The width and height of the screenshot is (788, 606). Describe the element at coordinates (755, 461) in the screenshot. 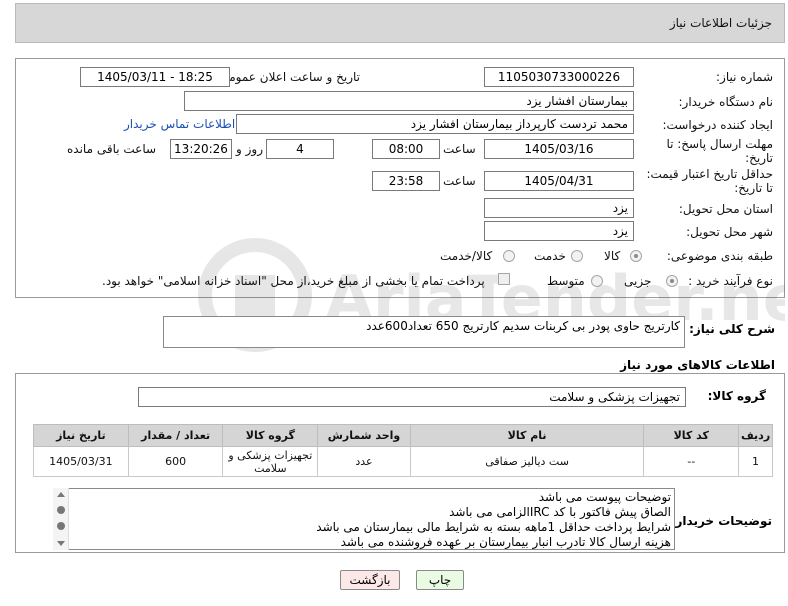

I see `cell-row-number: 1` at that location.